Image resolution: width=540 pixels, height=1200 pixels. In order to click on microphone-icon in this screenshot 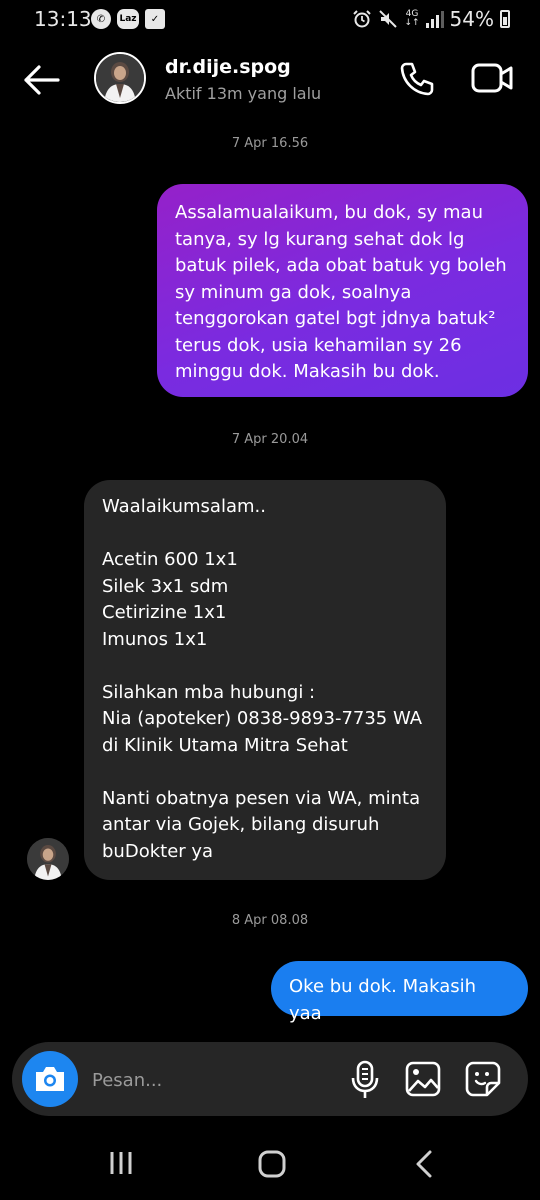, I will do `click(365, 1080)`.